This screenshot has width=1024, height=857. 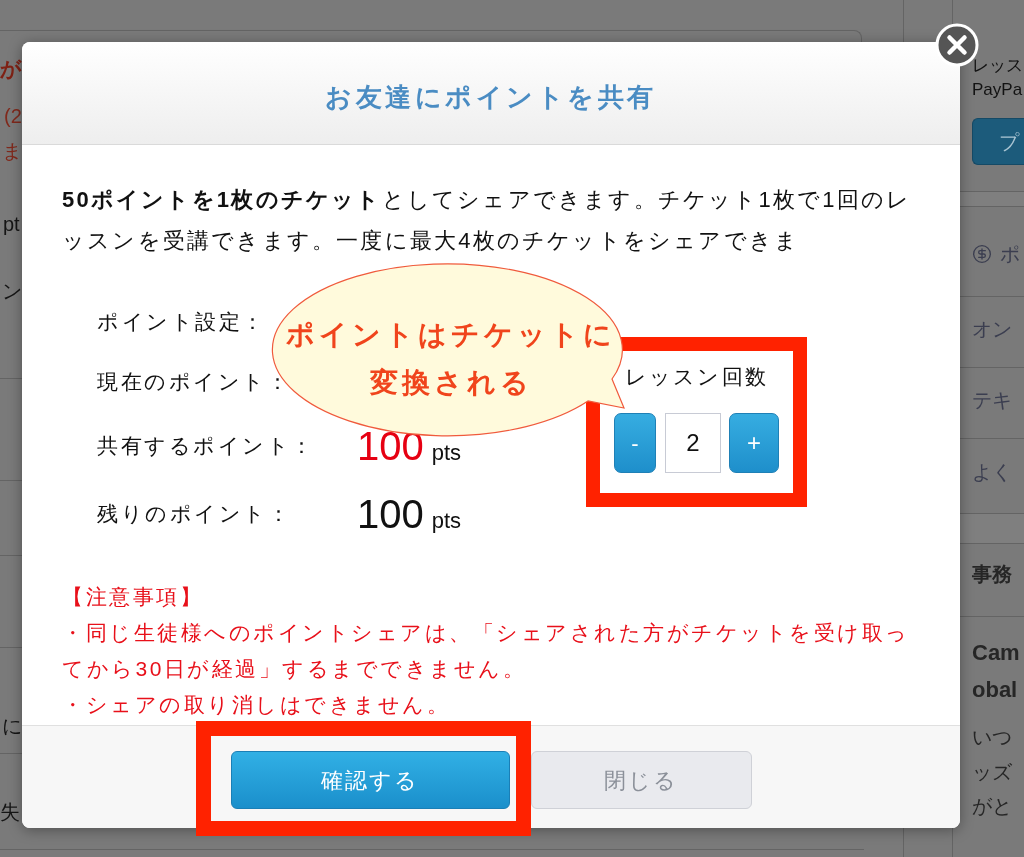 I want to click on sidebar-text: Cam, so click(x=996, y=653).